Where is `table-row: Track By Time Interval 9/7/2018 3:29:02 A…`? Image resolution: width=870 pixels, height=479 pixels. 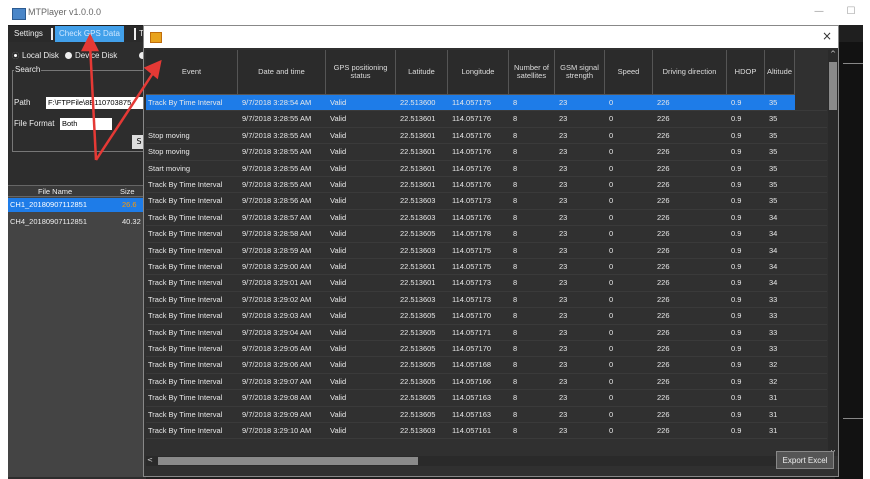 table-row: Track By Time Interval 9/7/2018 3:29:02 A… is located at coordinates (470, 300).